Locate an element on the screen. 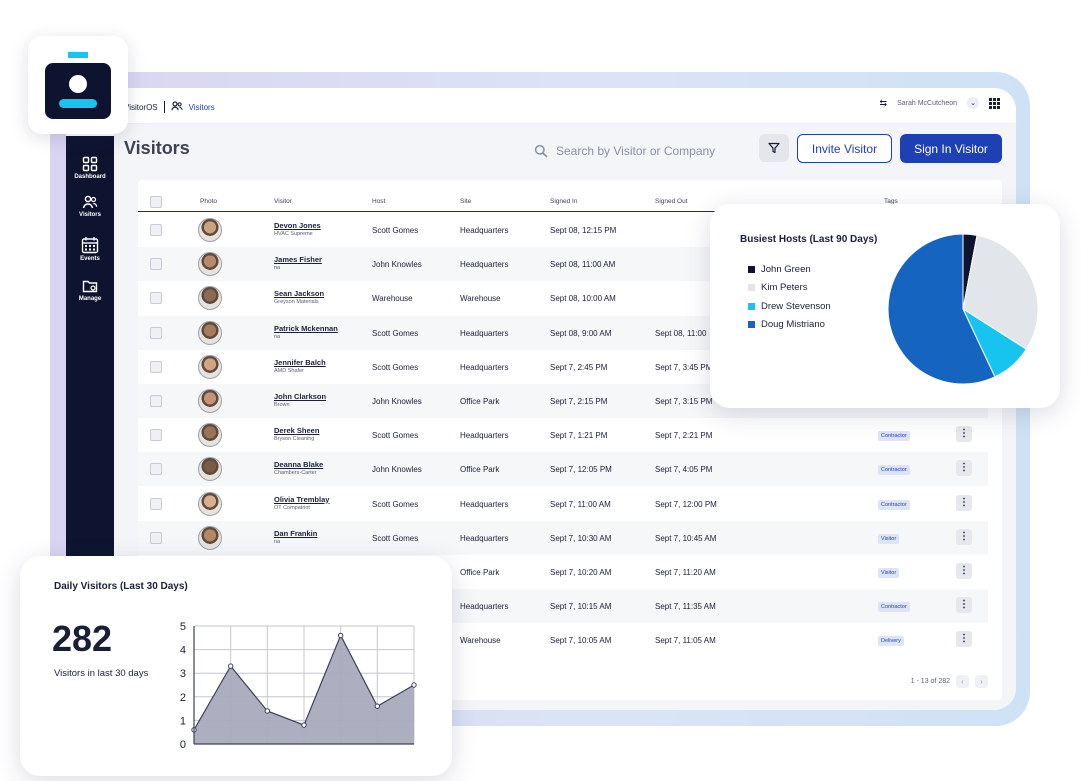  sidebar-item-dashboard: Dashboard is located at coordinates (90, 168).